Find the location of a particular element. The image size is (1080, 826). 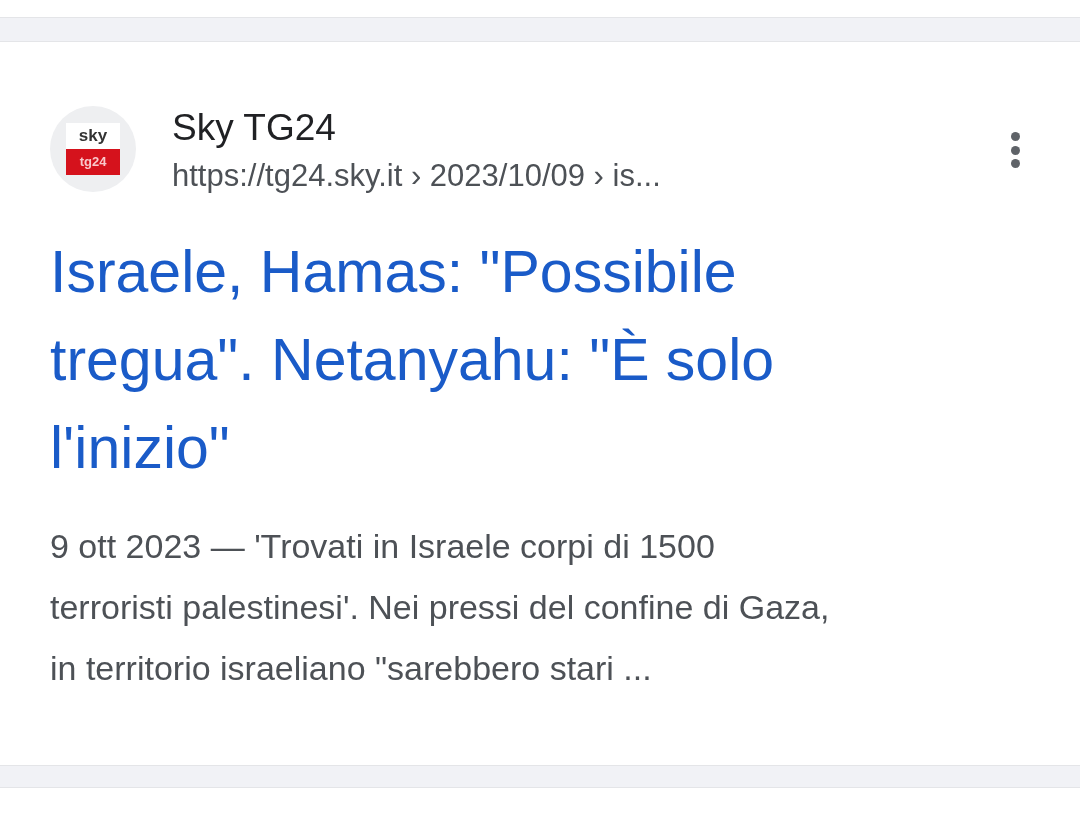

site-name: Sky TG24 is located at coordinates (586, 128).